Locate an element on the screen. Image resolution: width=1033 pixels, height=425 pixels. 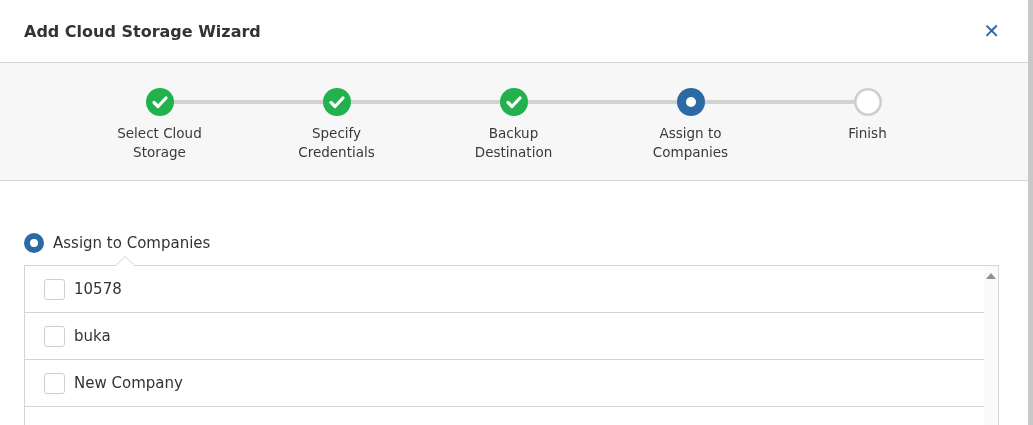
radio-button is located at coordinates (34, 243).